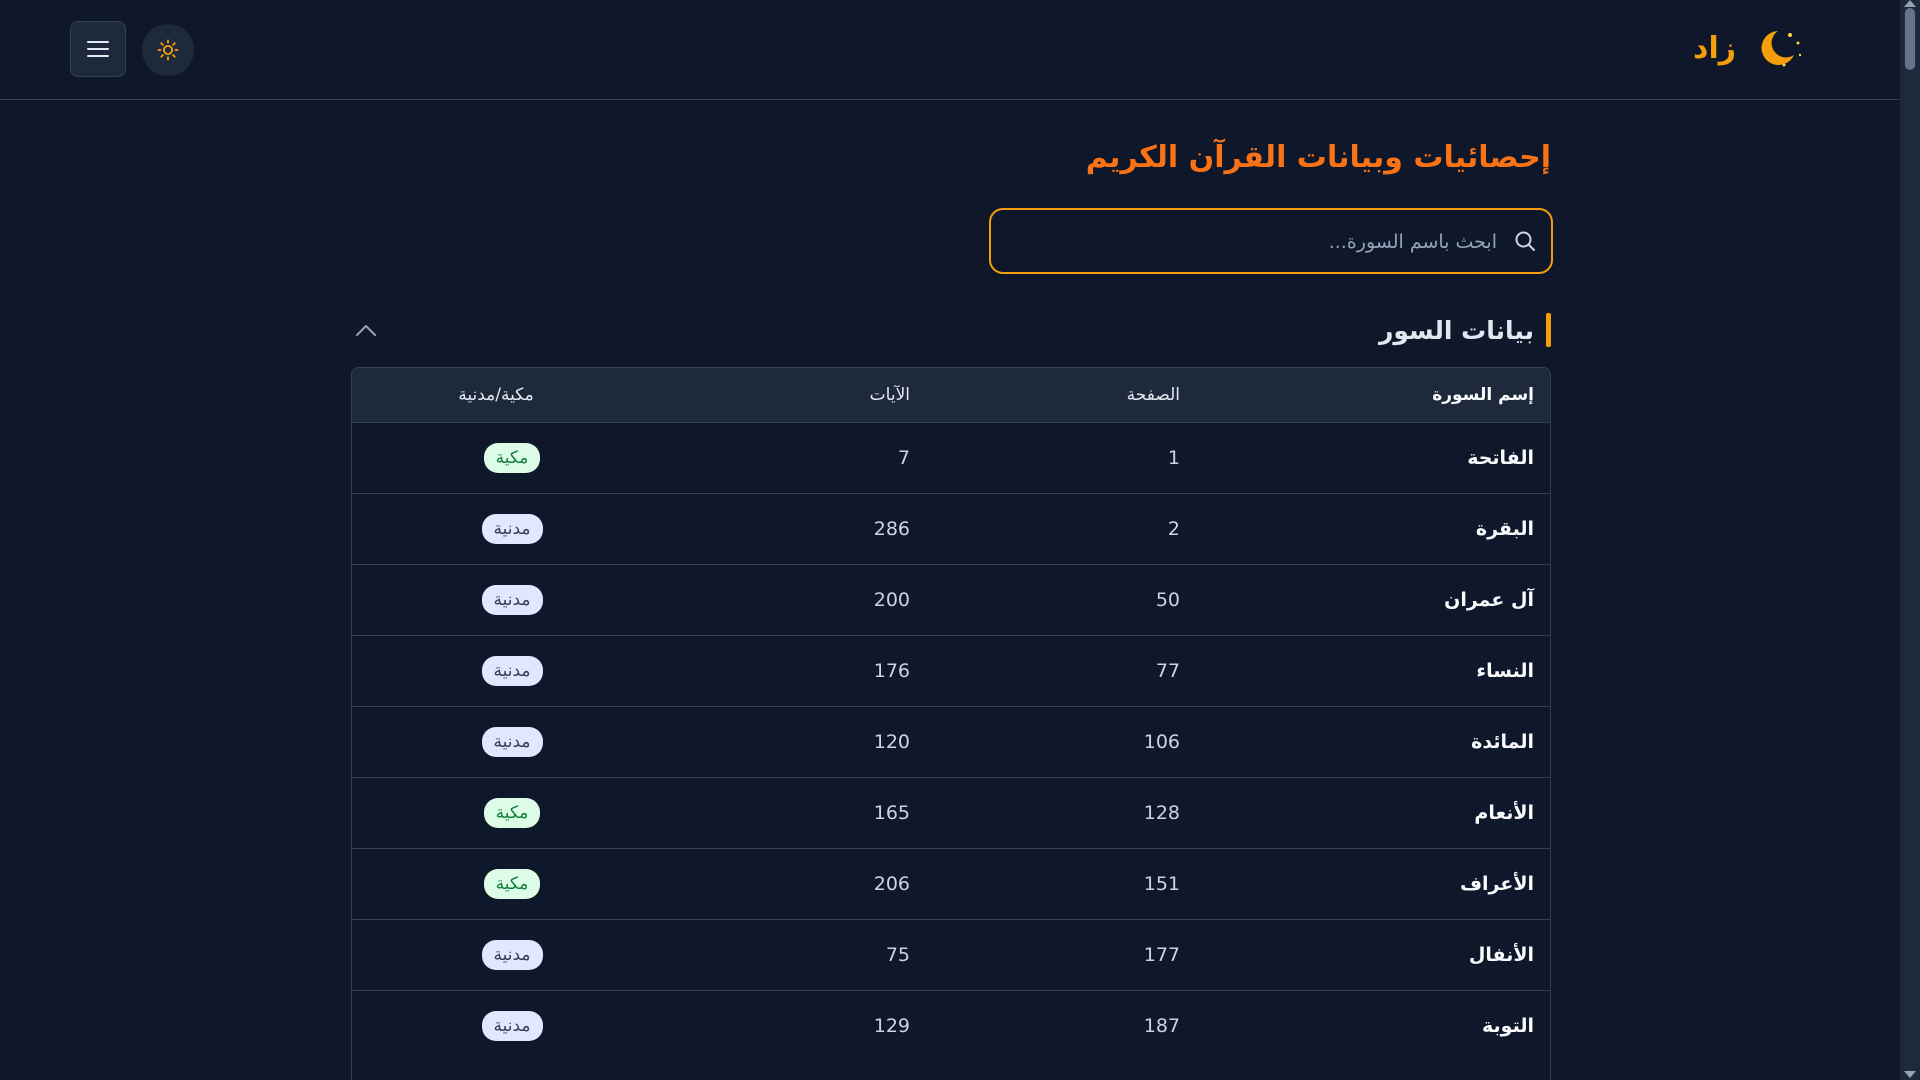 Image resolution: width=1920 pixels, height=1080 pixels. What do you see at coordinates (951, 528) in the screenshot?
I see `table-row: البقرة 2 286 مدنية` at bounding box center [951, 528].